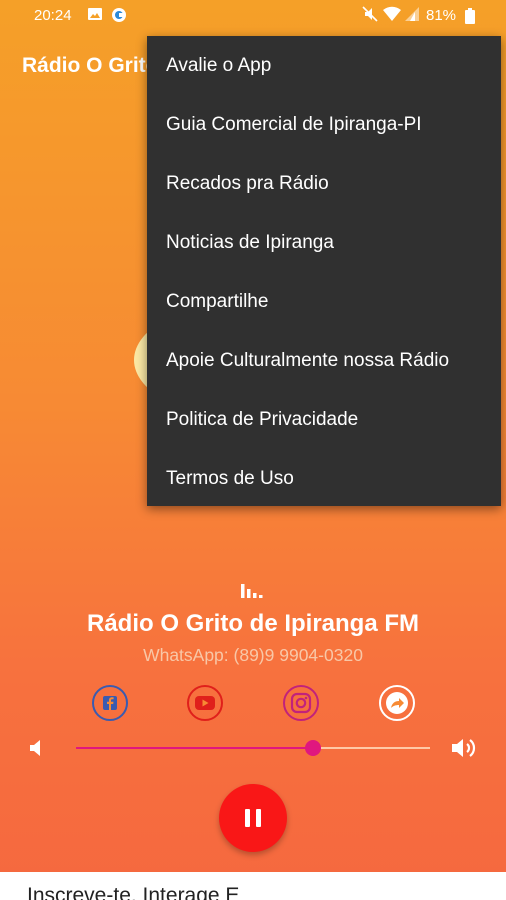 Image resolution: width=506 pixels, height=900 pixels. Describe the element at coordinates (370, 16) in the screenshot. I see `mute-icon` at that location.